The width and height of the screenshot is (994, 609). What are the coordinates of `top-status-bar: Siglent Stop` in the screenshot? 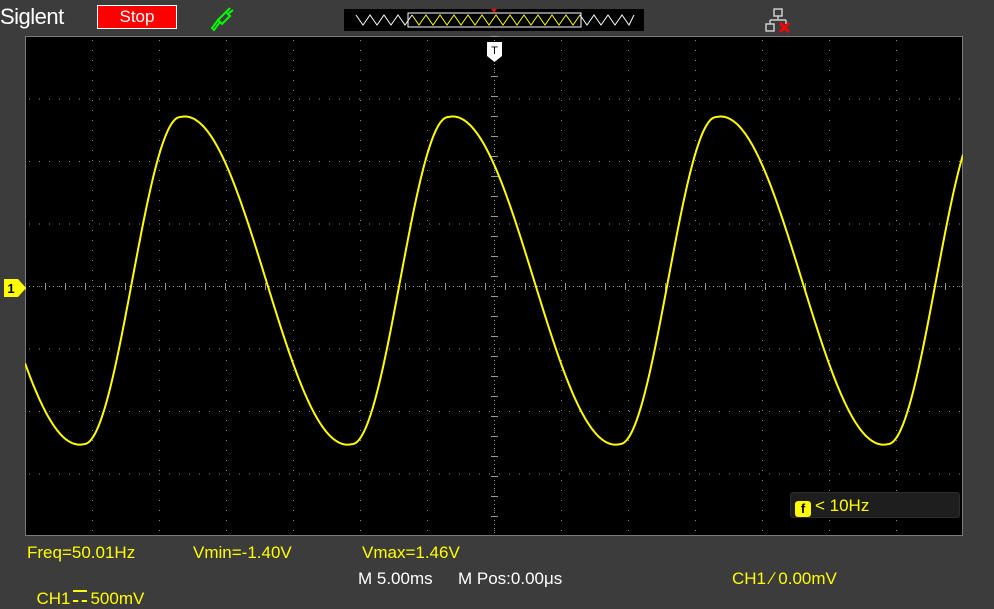 It's located at (497, 18).